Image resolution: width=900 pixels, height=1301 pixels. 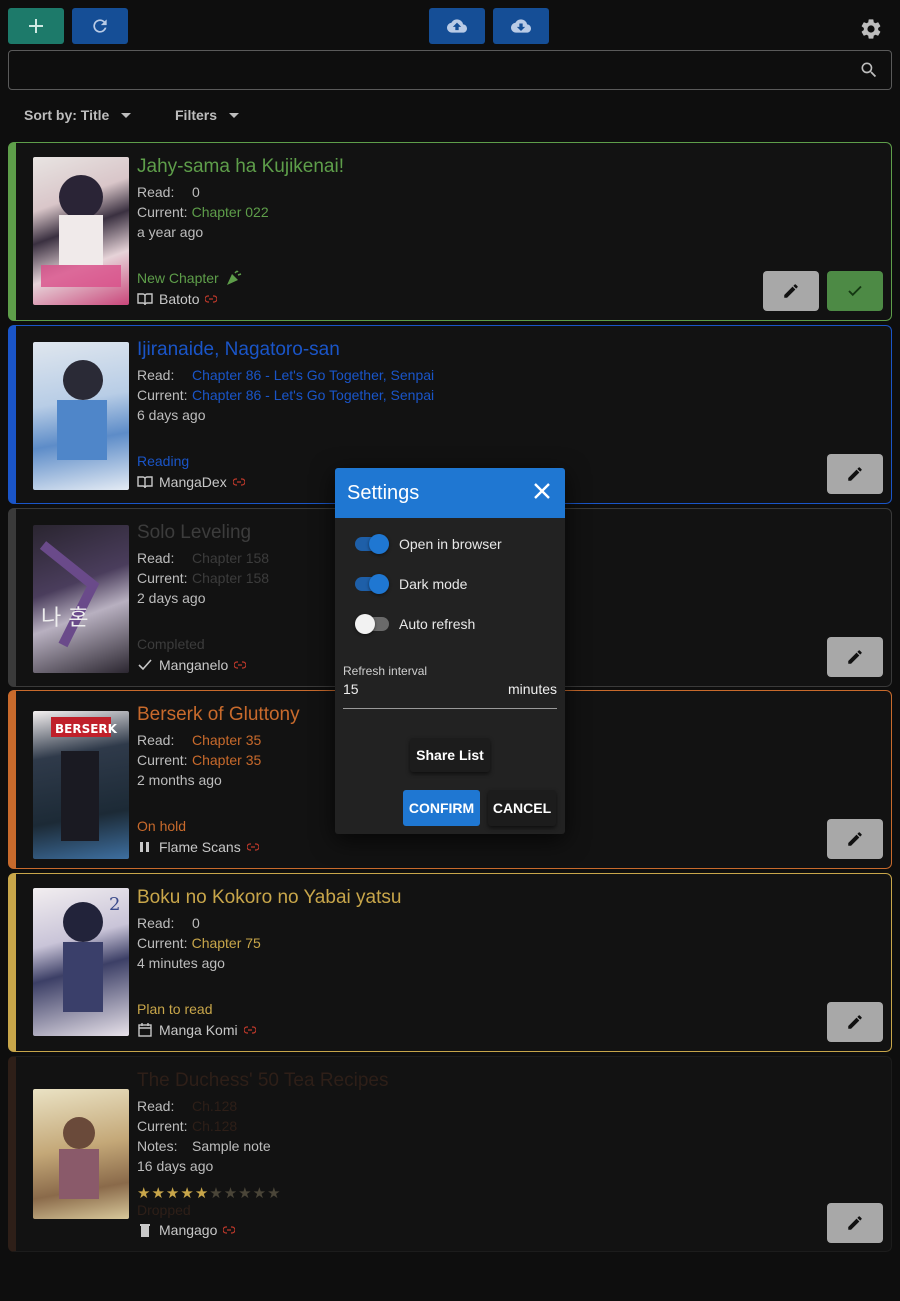 What do you see at coordinates (226, 740) in the screenshot?
I see `read-value: Chapter 35` at bounding box center [226, 740].